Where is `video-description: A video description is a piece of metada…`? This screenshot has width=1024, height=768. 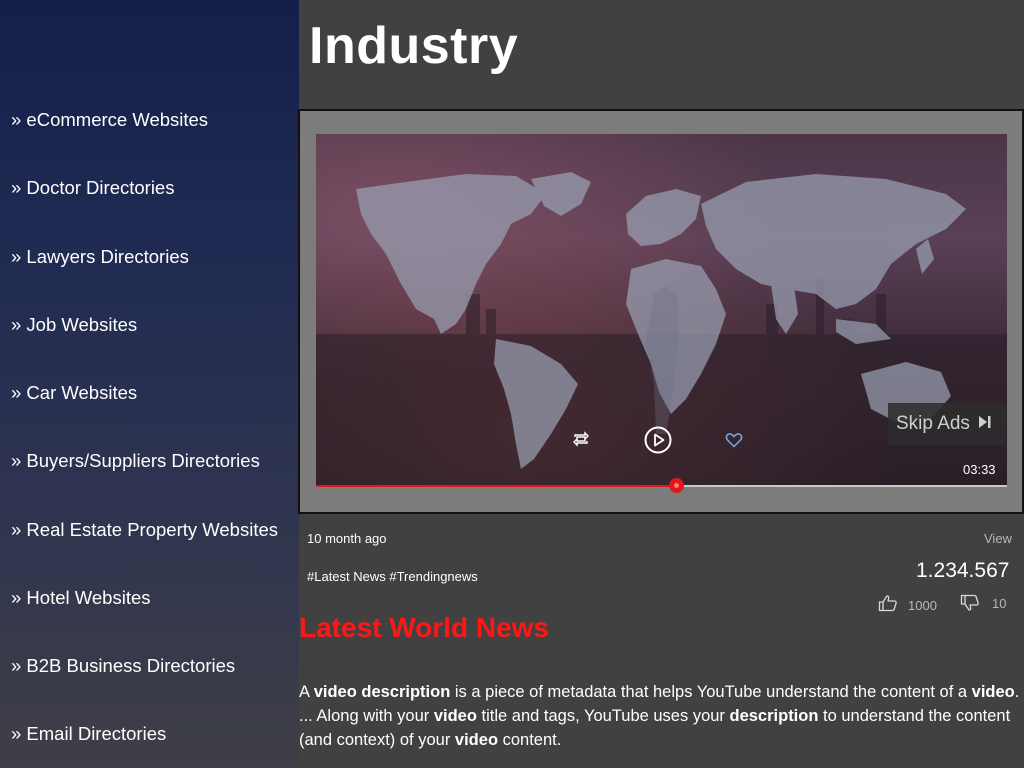
video-description: A video description is a piece of metada… is located at coordinates (660, 716).